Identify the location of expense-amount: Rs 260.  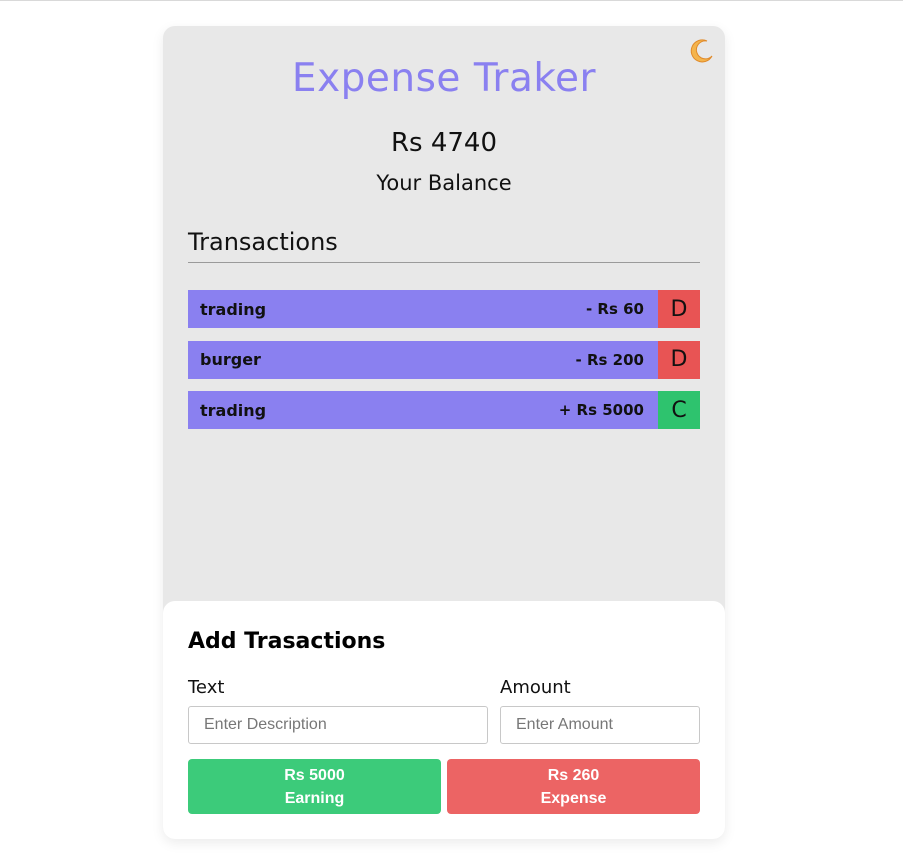
(573, 775).